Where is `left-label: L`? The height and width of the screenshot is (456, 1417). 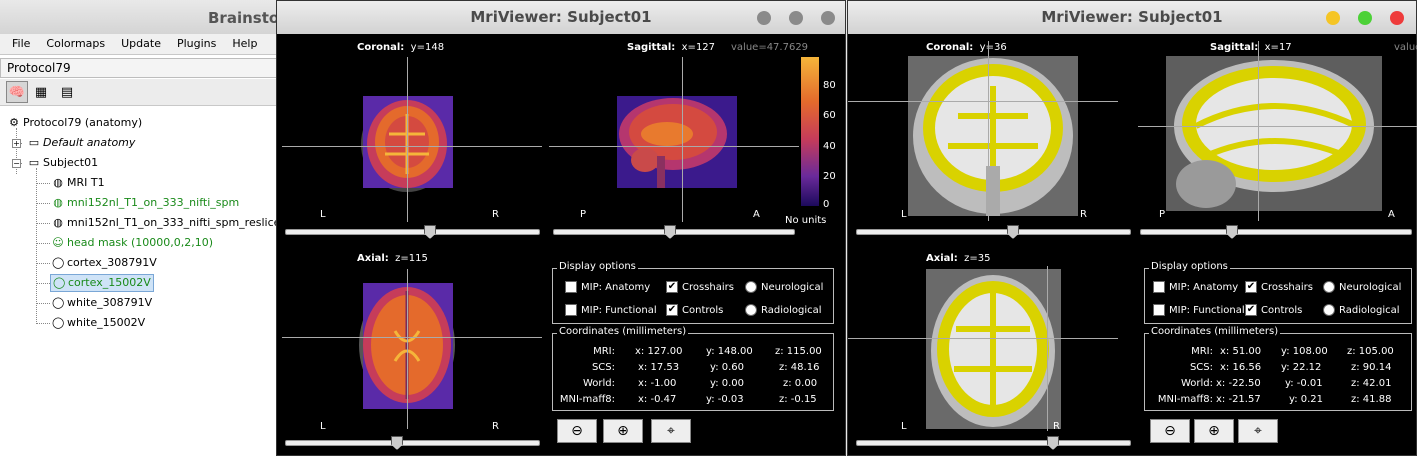
left-label: L is located at coordinates (323, 214).